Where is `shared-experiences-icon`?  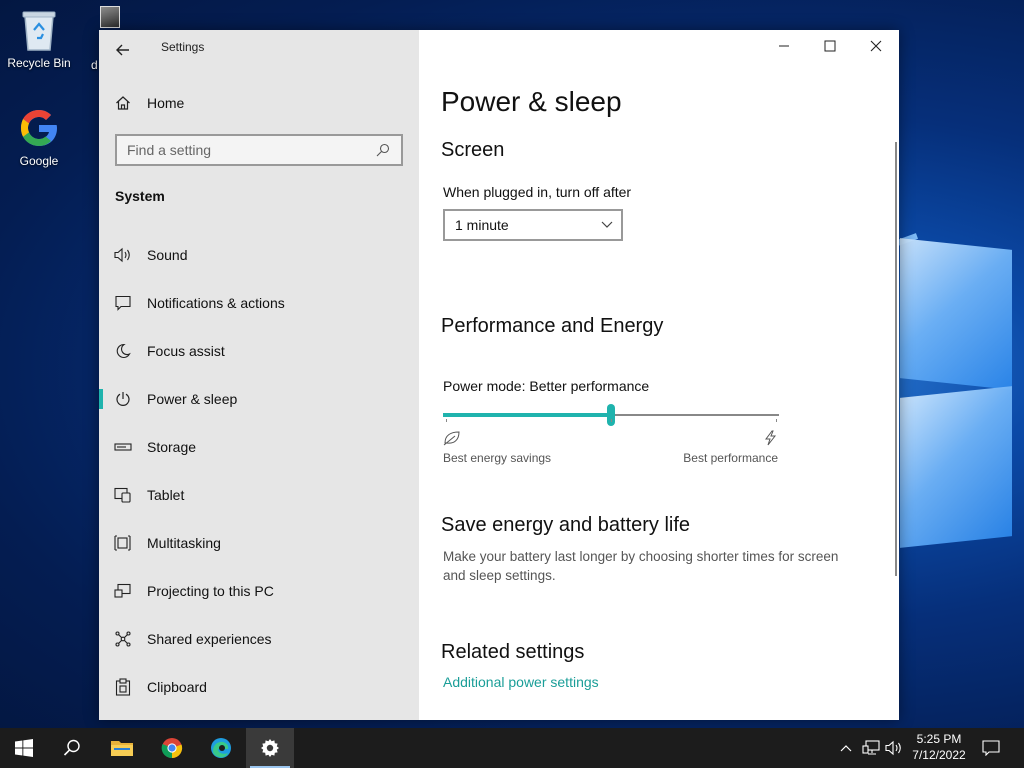
shared-experiences-icon is located at coordinates (123, 639).